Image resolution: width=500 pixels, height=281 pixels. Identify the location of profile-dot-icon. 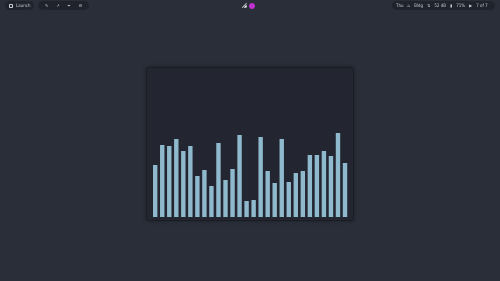
(252, 5).